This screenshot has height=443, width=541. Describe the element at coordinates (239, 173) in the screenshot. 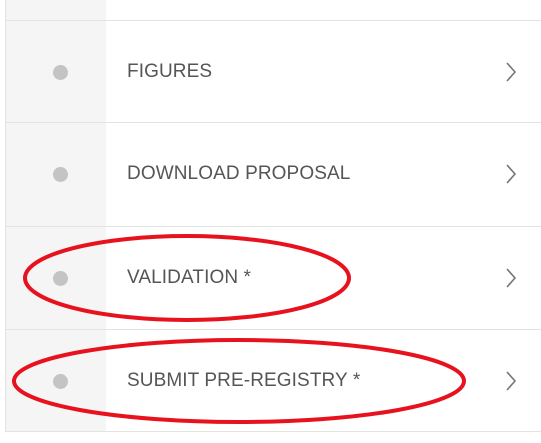

I see `nav-item-label: DOWNLOAD PROPOSAL` at that location.